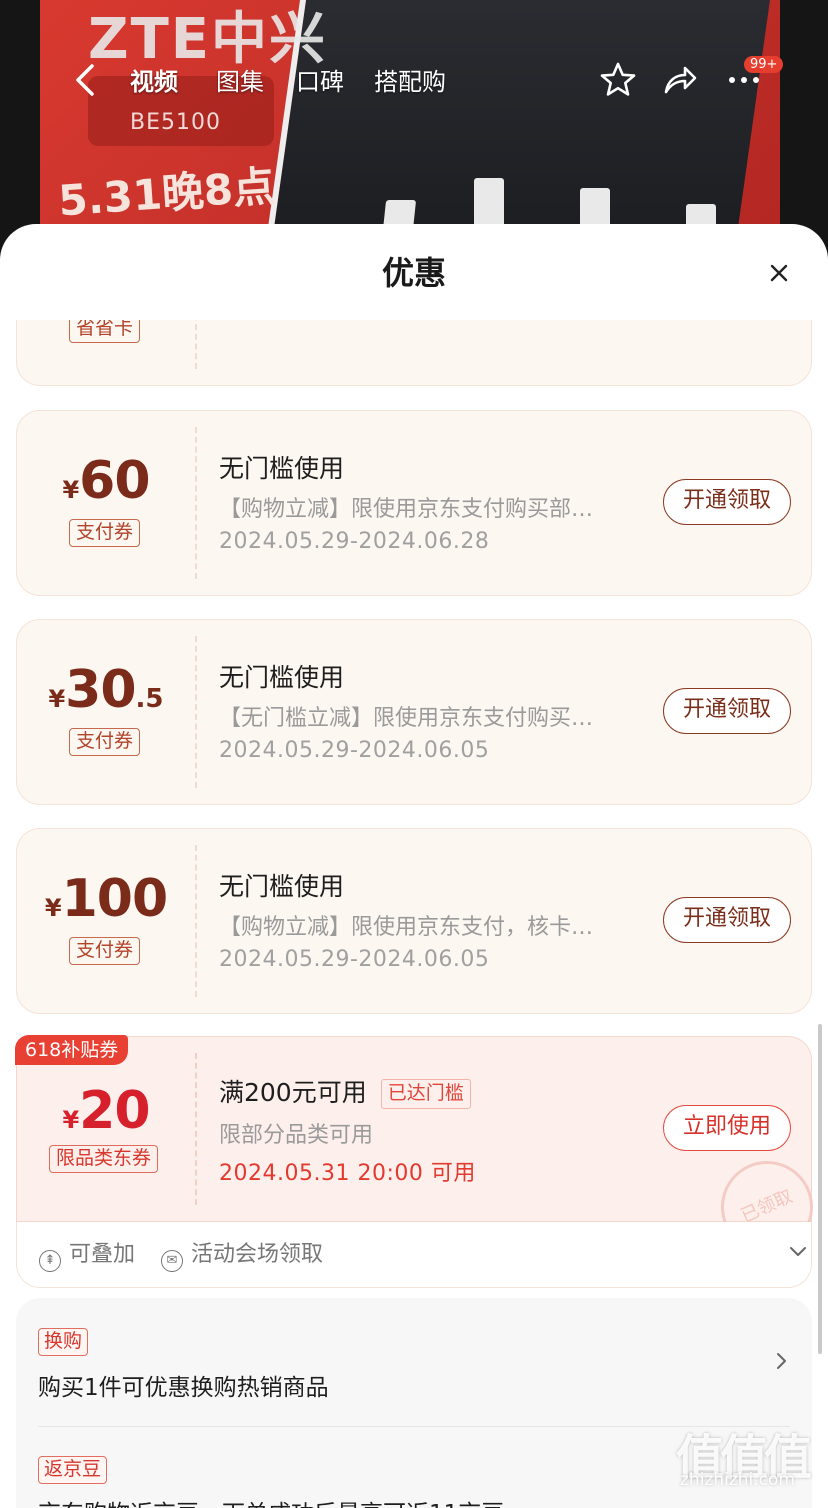 This screenshot has width=828, height=1508. What do you see at coordinates (105, 331) in the screenshot?
I see `coupon-type-tag: 省省卡` at bounding box center [105, 331].